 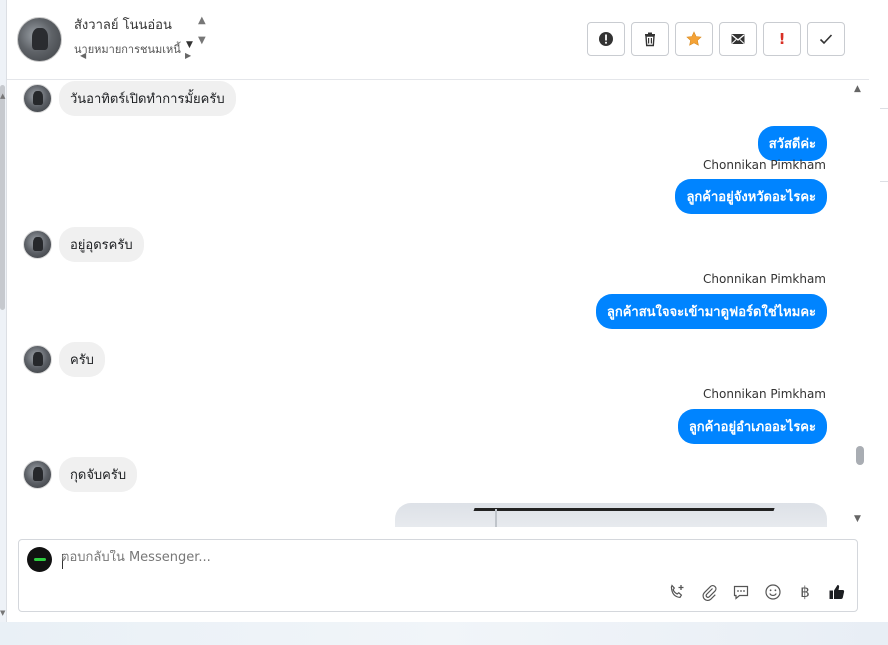 I want to click on emoji-icon, so click(x=773, y=592).